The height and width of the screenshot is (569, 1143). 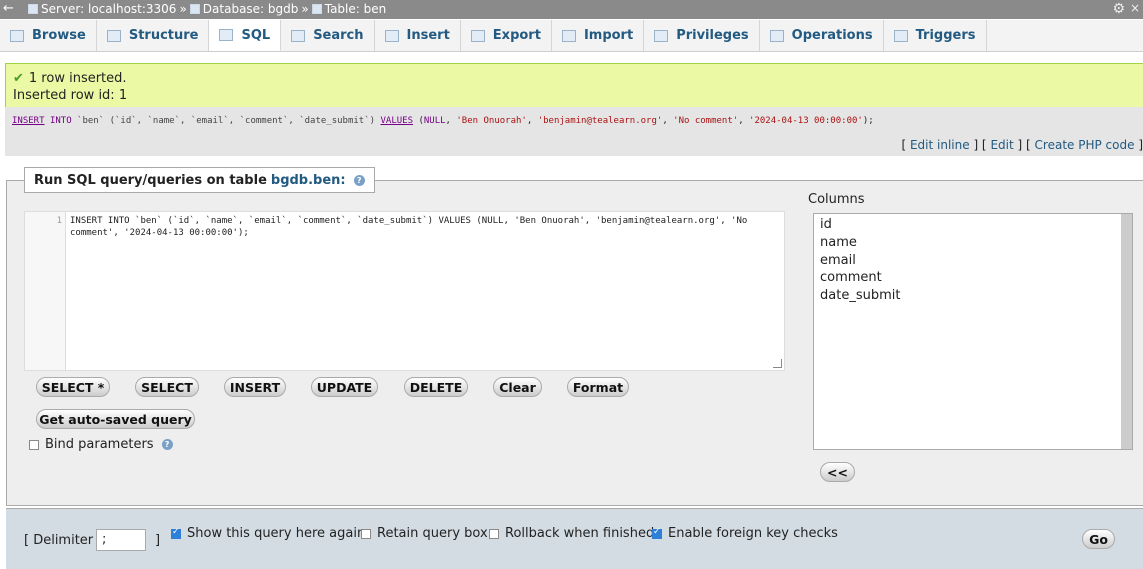 I want to click on clear-button: Clear, so click(x=517, y=387).